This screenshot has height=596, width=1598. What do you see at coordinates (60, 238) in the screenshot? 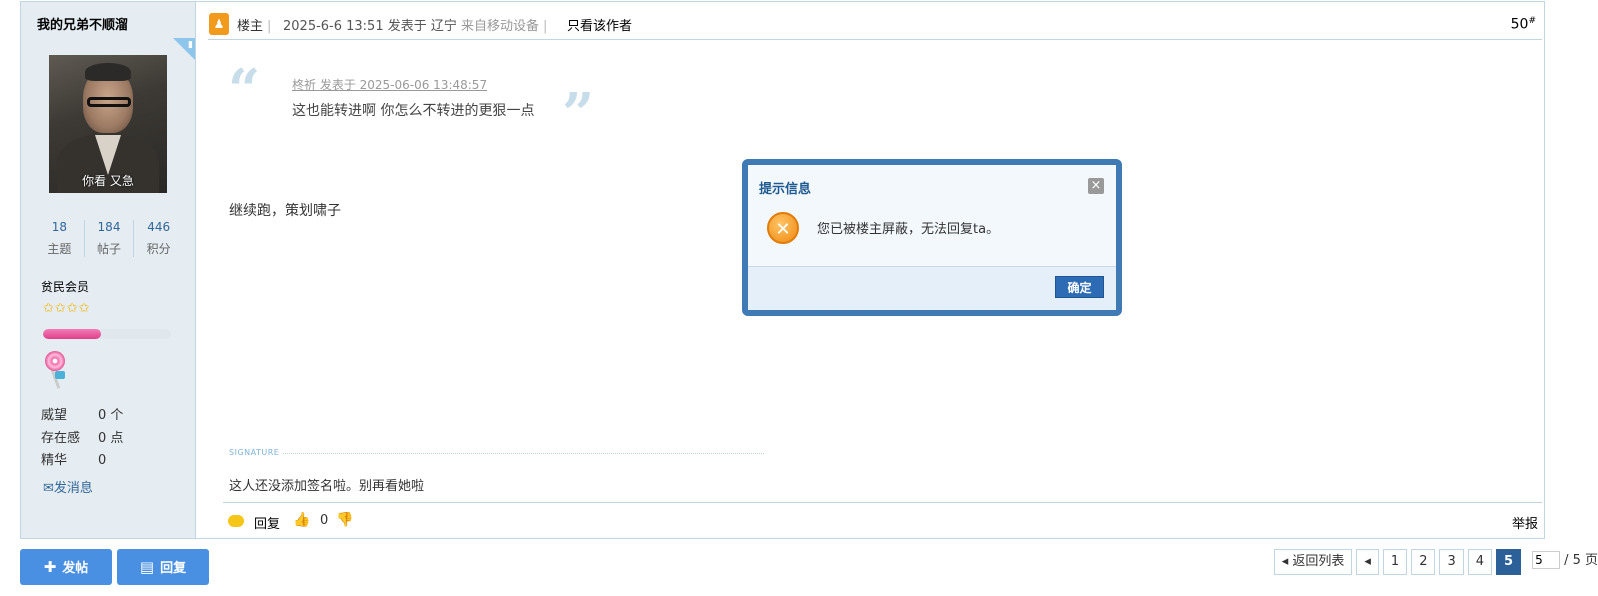
I see `stat-threads: 18 主题` at bounding box center [60, 238].